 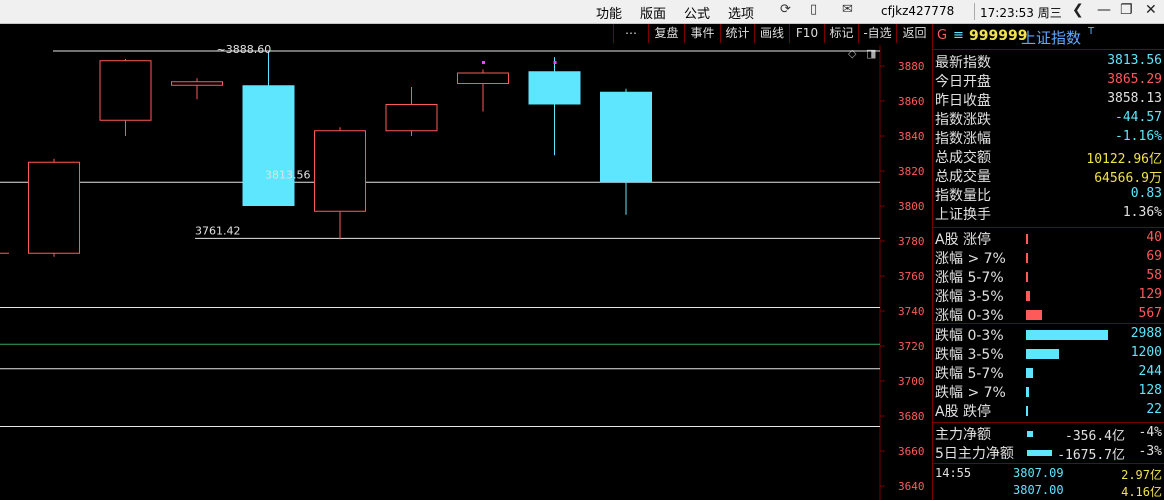 What do you see at coordinates (785, 9) in the screenshot?
I see `refresh-icon: ⟳` at bounding box center [785, 9].